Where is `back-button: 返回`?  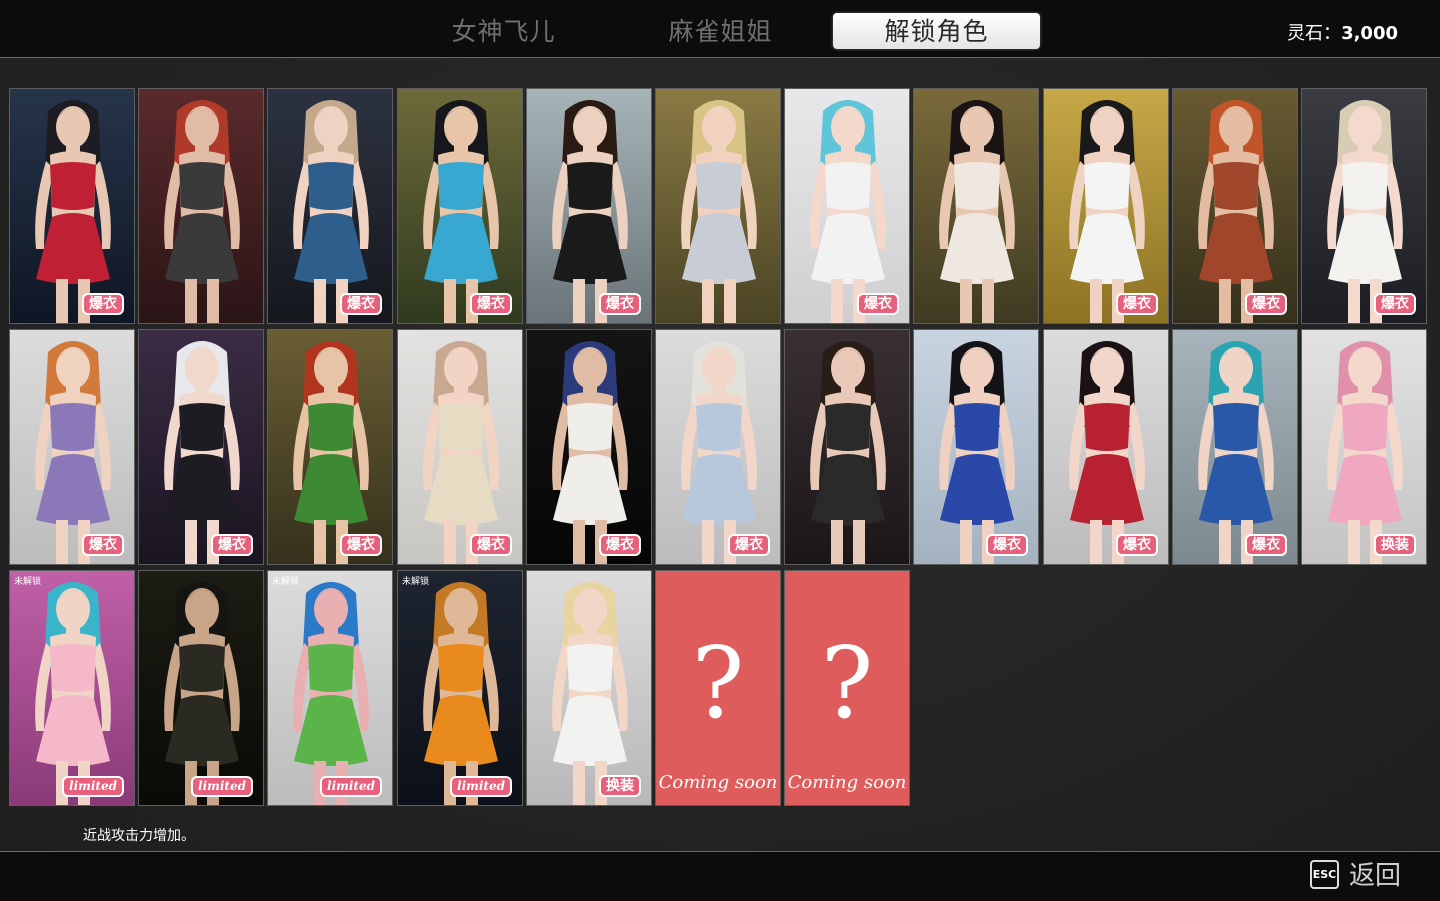
back-button: 返回 is located at coordinates (1375, 876).